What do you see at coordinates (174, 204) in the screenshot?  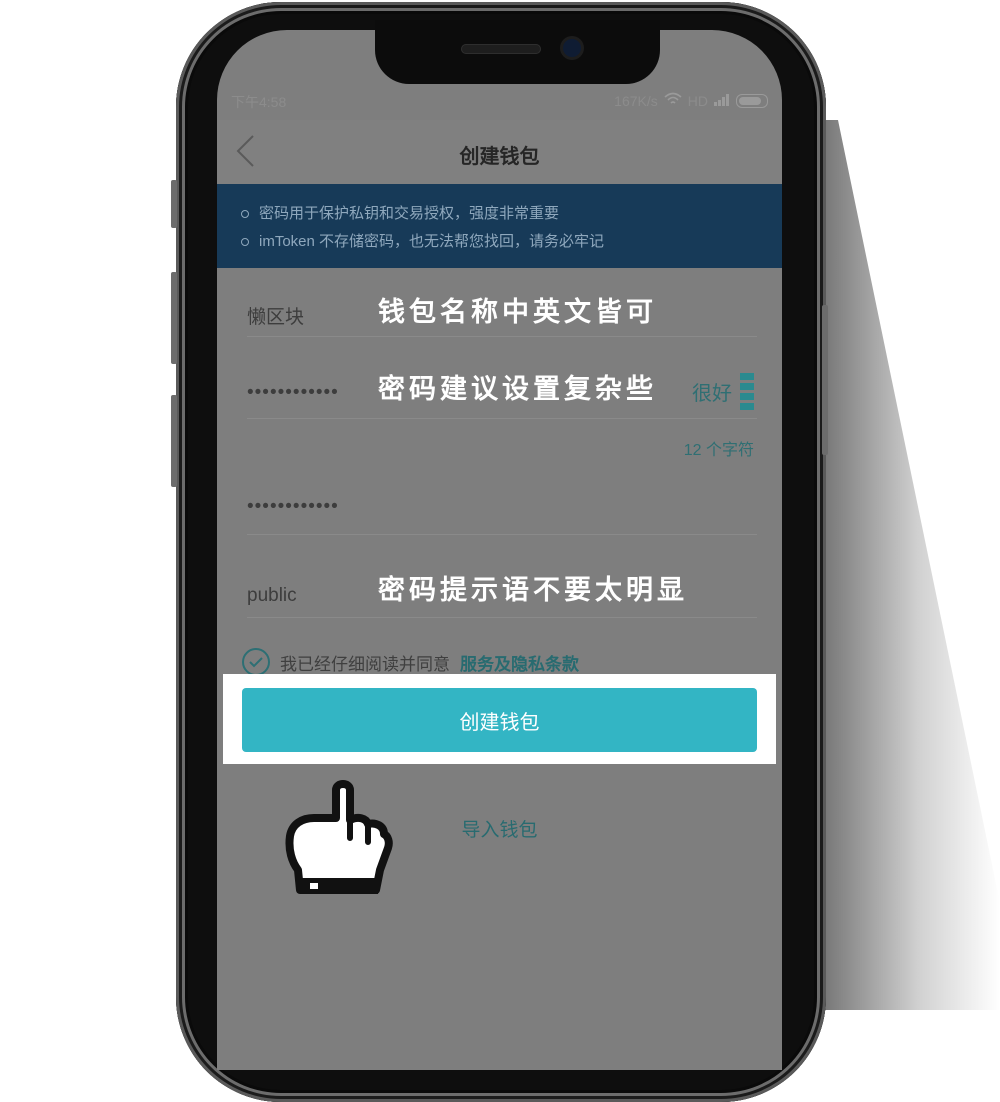 I see `mute-switch` at bounding box center [174, 204].